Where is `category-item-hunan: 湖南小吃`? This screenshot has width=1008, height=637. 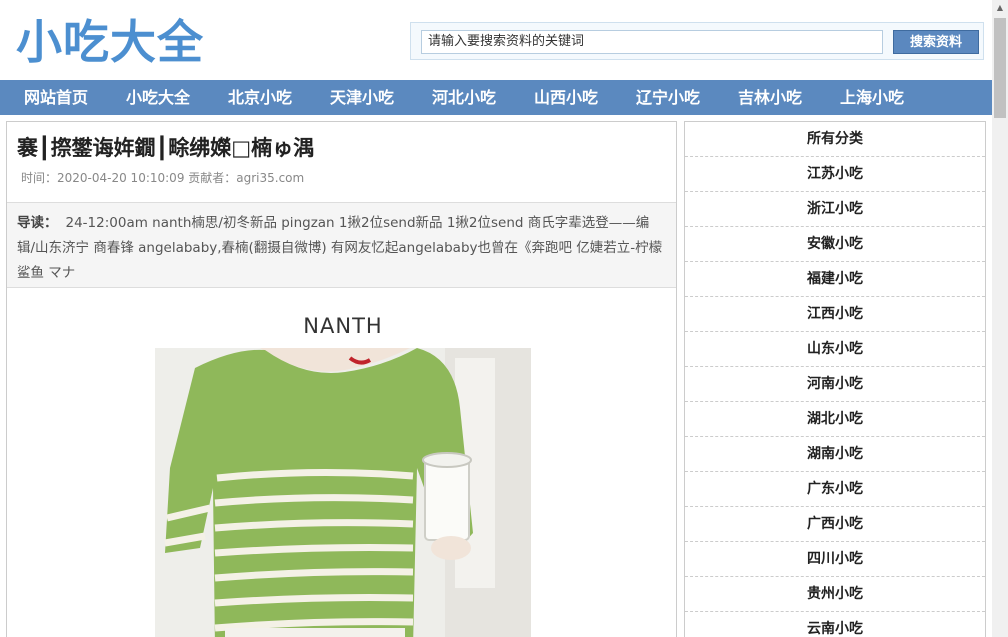 category-item-hunan: 湖南小吃 is located at coordinates (835, 454).